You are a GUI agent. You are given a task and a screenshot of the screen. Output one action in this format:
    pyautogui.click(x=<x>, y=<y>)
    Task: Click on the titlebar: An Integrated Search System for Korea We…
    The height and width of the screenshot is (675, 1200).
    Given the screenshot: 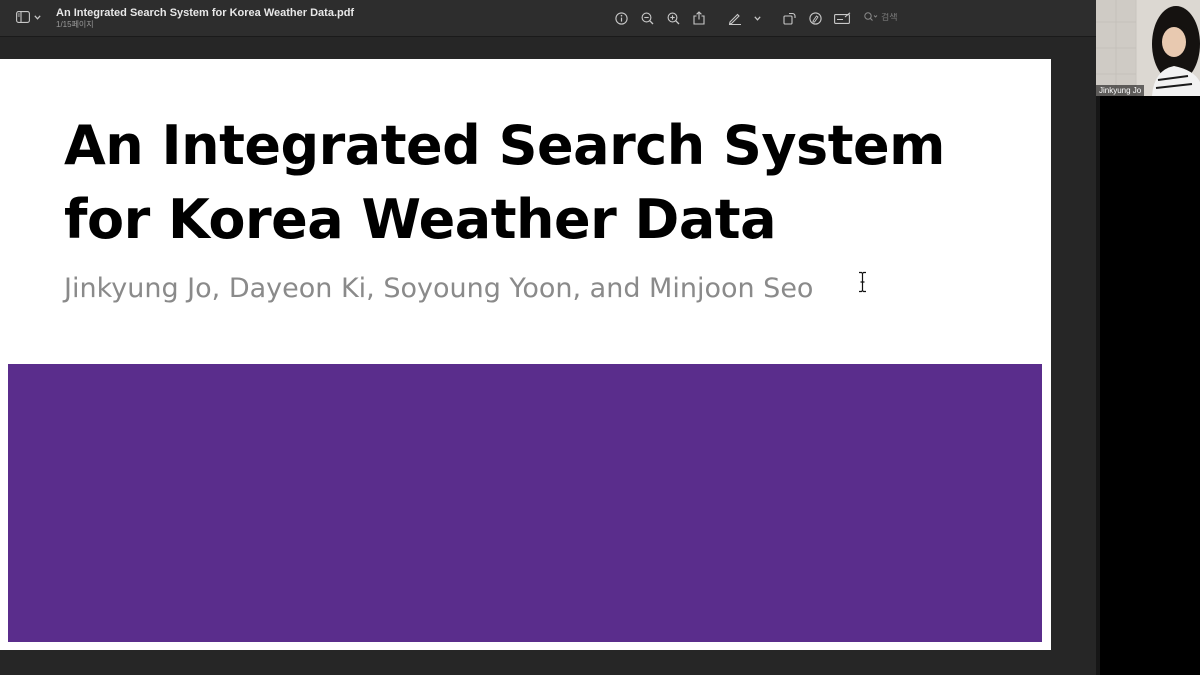 What is the action you would take?
    pyautogui.click(x=548, y=18)
    